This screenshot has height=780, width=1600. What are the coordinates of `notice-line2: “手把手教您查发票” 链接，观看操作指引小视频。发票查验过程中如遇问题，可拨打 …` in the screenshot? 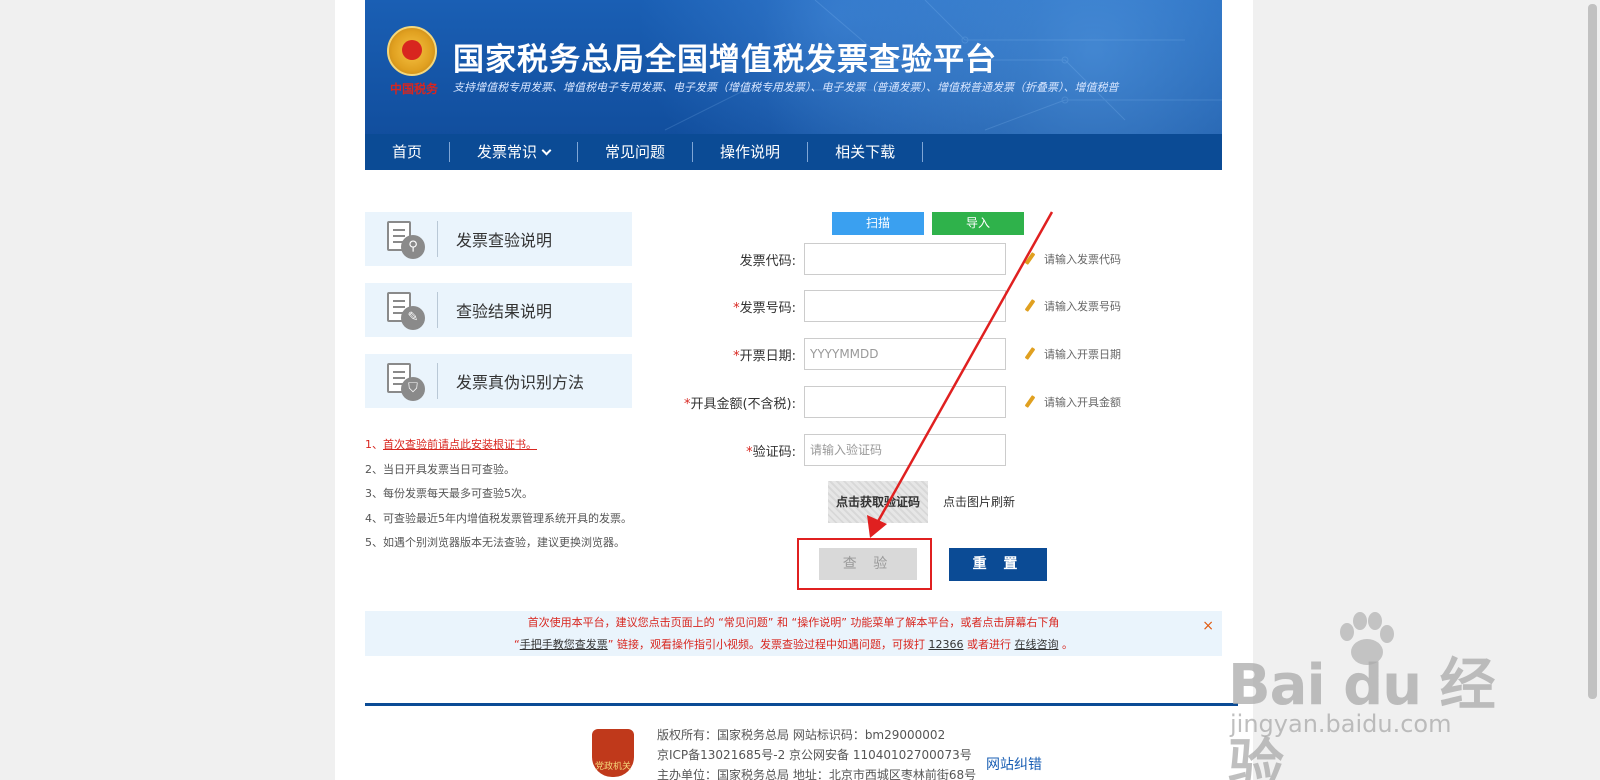 It's located at (793, 645).